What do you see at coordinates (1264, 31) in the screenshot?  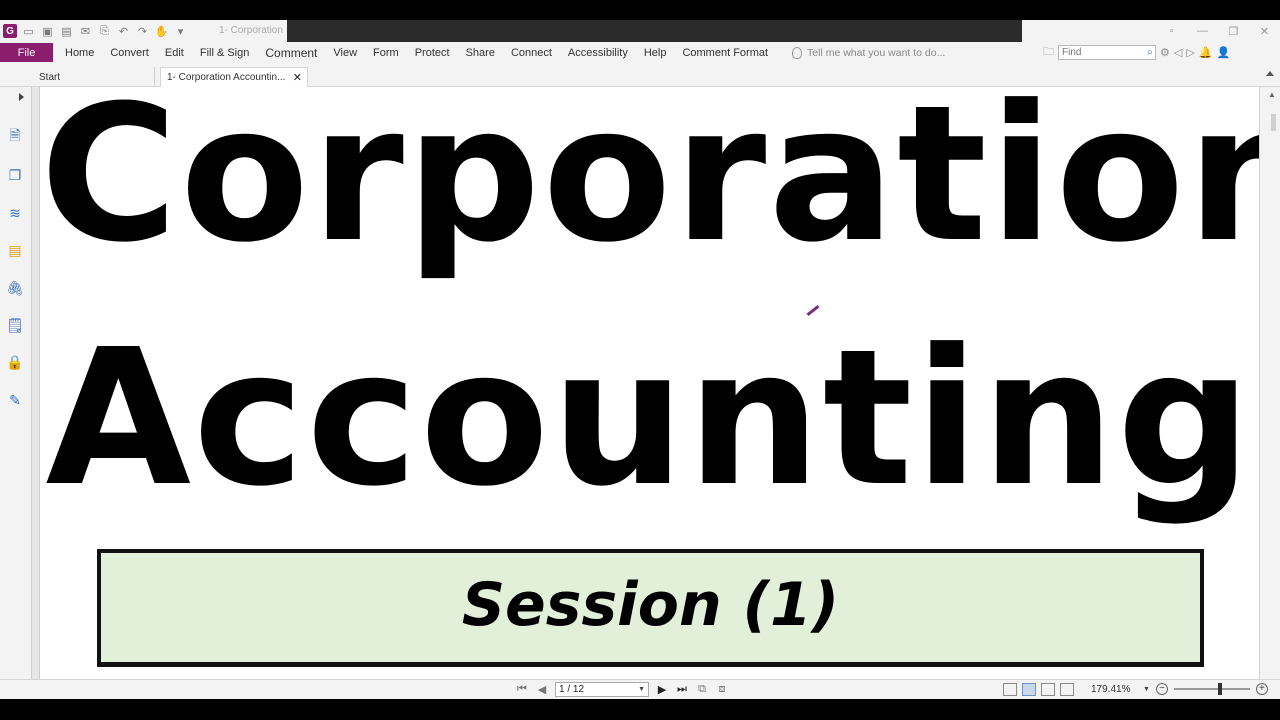 I see `close-icon: ✕` at bounding box center [1264, 31].